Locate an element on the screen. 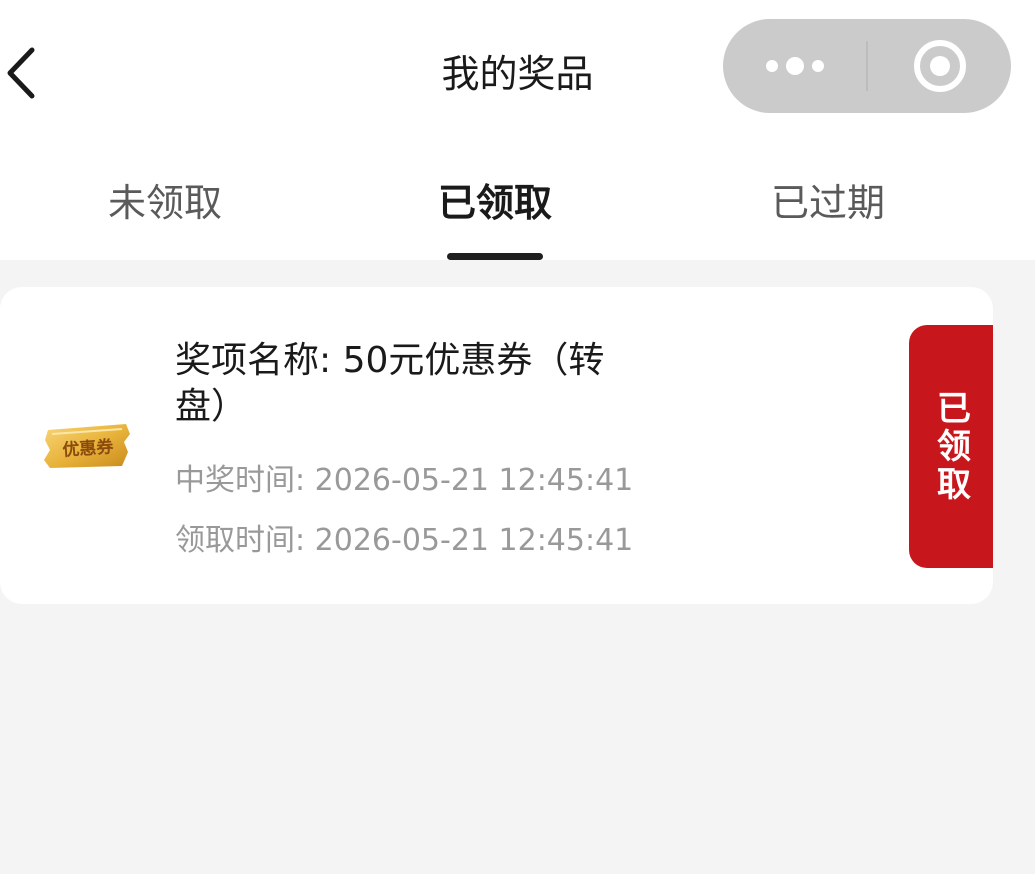 The height and width of the screenshot is (874, 1035). target-close-icon is located at coordinates (940, 66).